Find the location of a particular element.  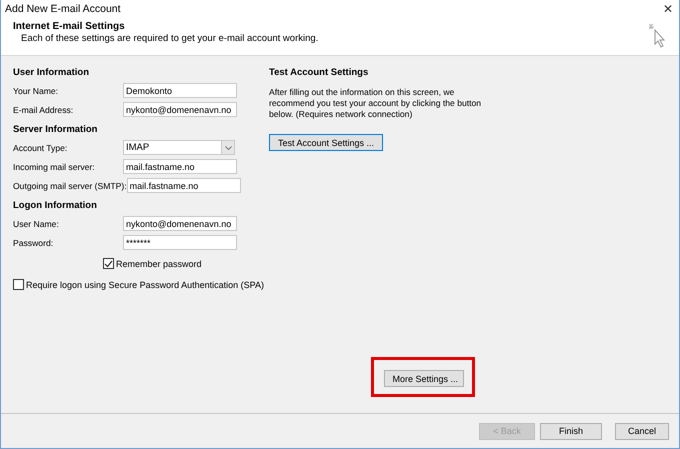

field-label: E-mail Address: is located at coordinates (43, 109).